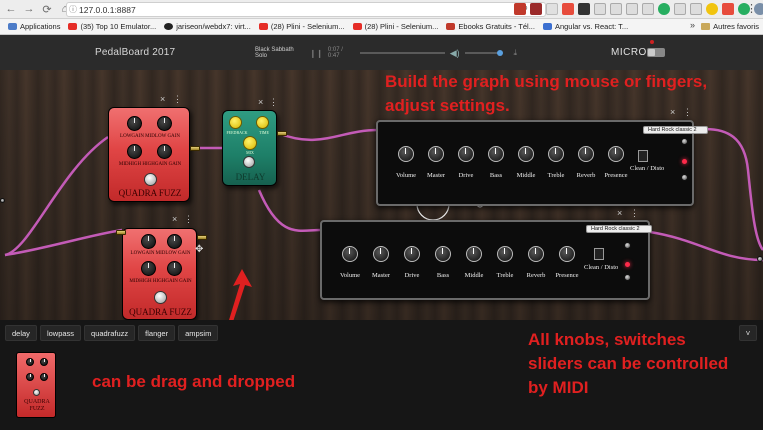 This screenshot has width=763, height=430. What do you see at coordinates (11, 9) in the screenshot?
I see `back-icon: ←` at bounding box center [11, 9].